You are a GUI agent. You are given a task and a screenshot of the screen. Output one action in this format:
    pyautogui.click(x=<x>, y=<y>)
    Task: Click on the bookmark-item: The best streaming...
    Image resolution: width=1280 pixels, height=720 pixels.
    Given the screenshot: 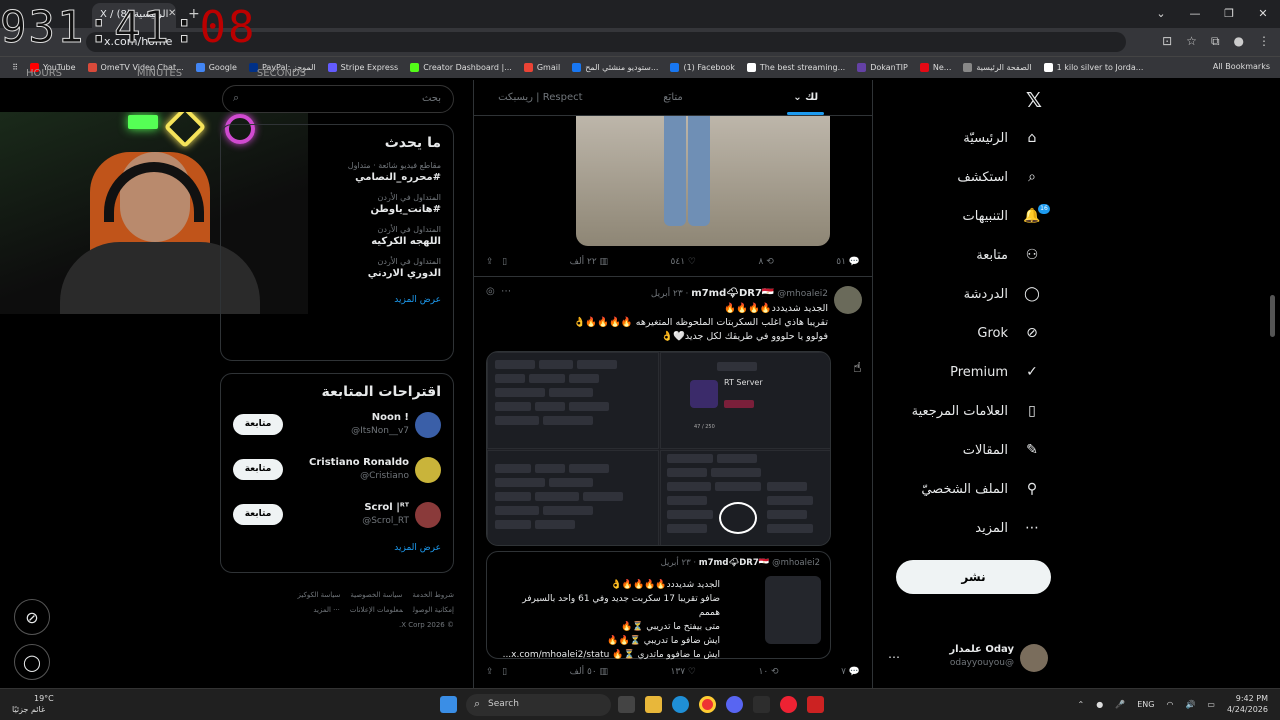 What is the action you would take?
    pyautogui.click(x=795, y=67)
    